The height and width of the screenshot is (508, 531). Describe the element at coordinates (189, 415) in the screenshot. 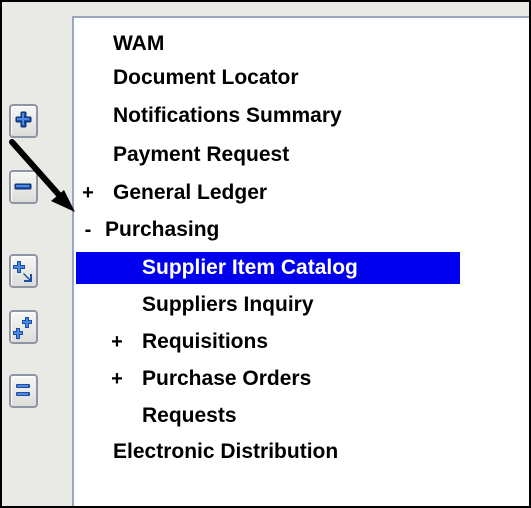

I see `tree-item-label: Requests` at that location.